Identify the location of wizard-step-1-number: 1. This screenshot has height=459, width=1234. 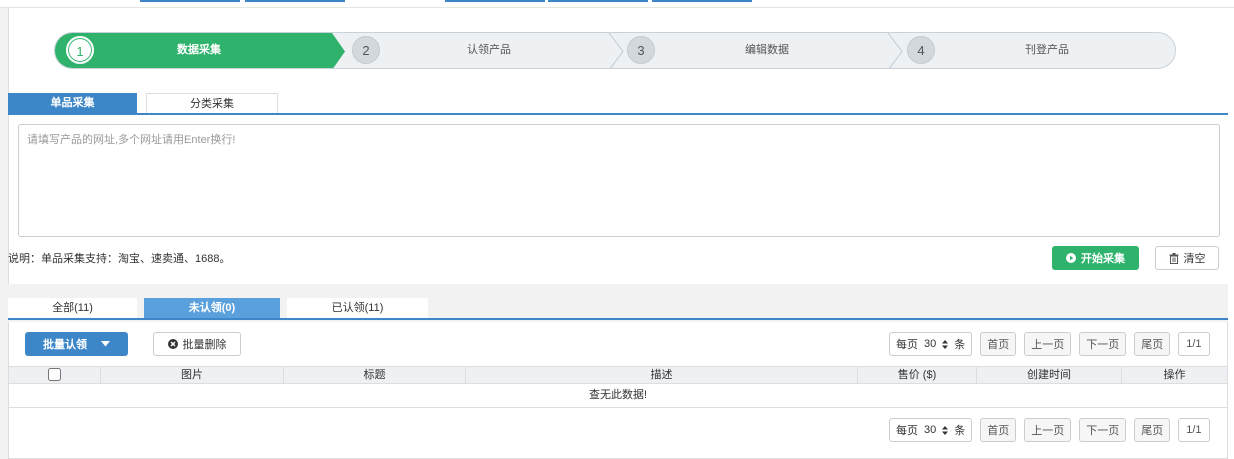
(80, 50).